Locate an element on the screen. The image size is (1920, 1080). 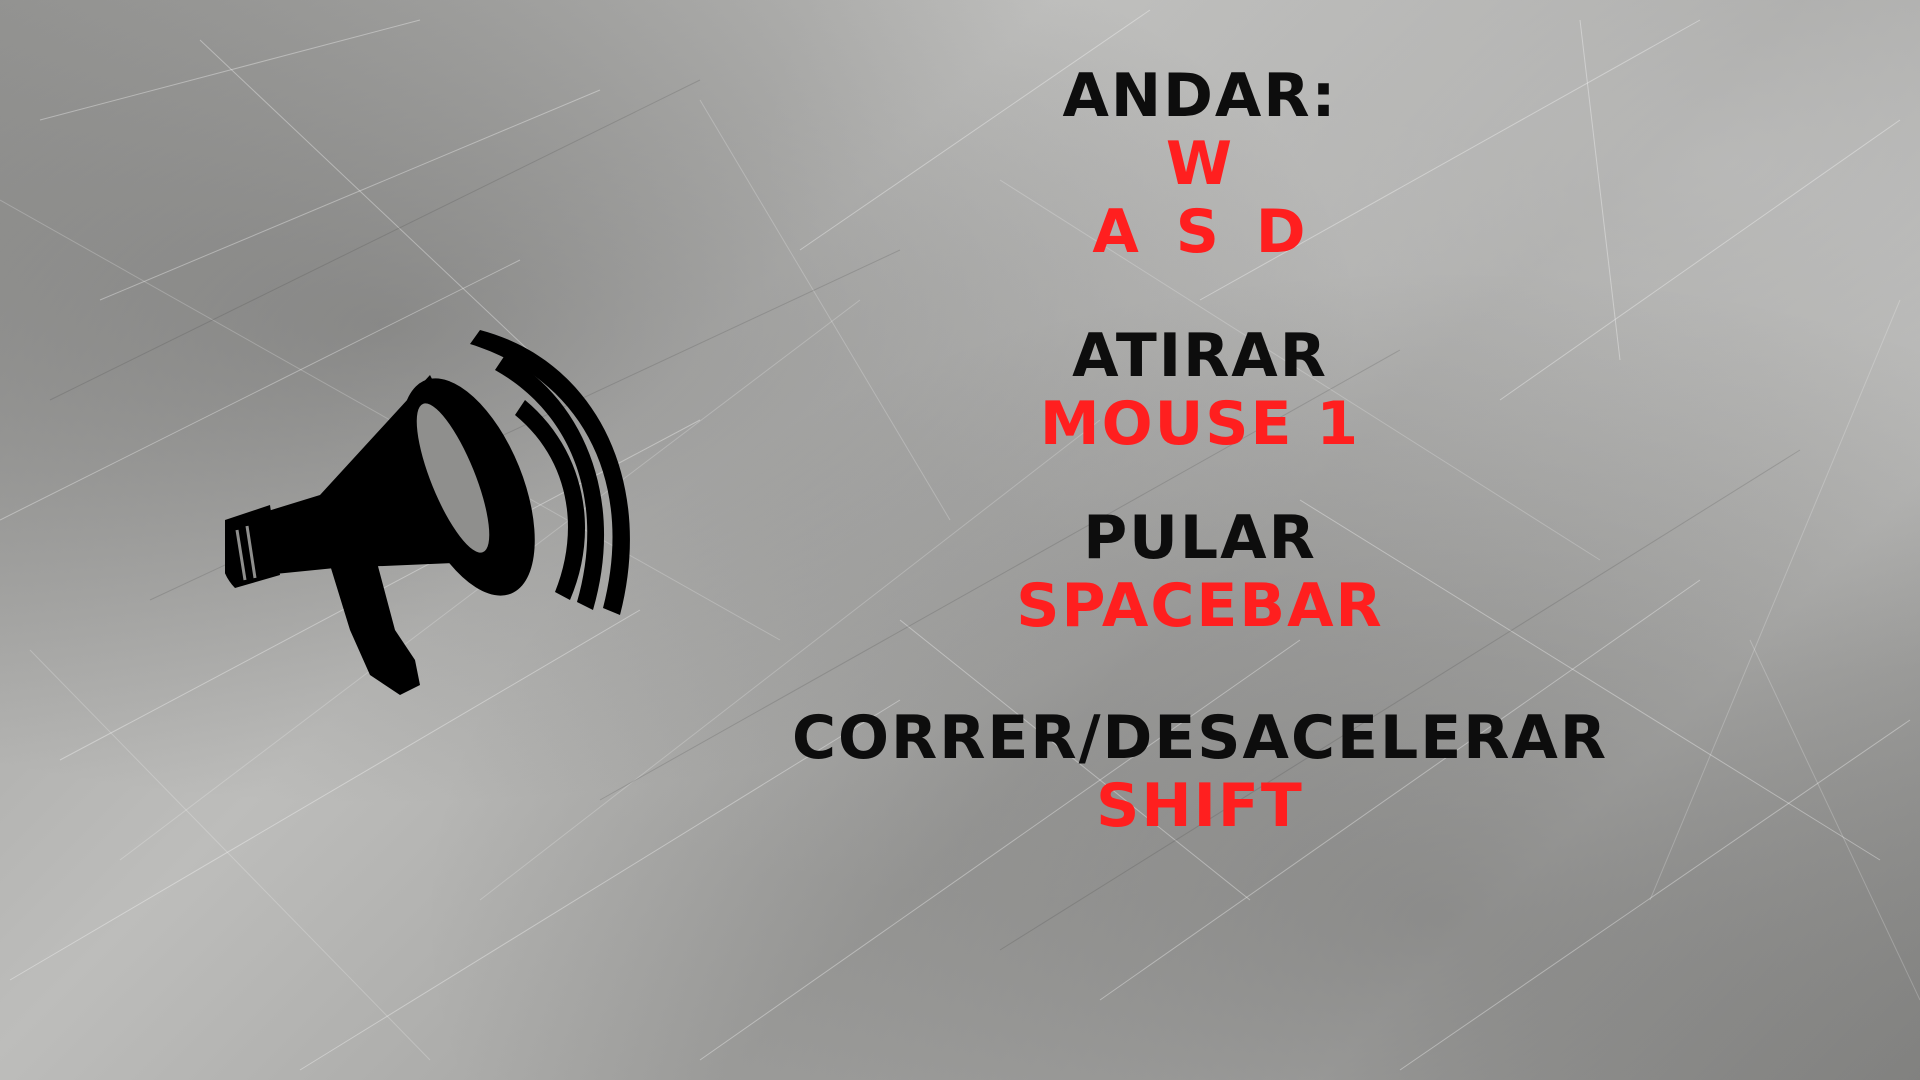
control-jump: PULAR SPACEBAR is located at coordinates (1200, 572).